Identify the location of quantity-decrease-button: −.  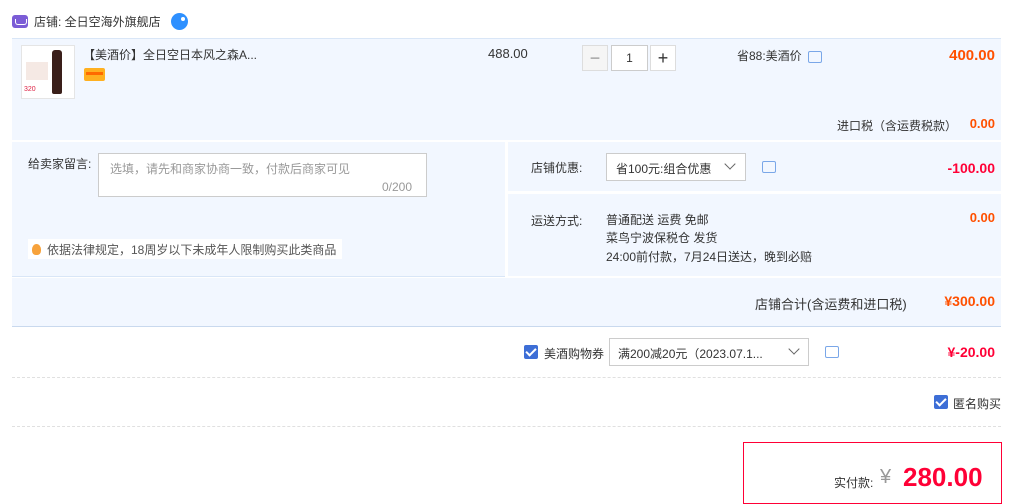
(595, 58).